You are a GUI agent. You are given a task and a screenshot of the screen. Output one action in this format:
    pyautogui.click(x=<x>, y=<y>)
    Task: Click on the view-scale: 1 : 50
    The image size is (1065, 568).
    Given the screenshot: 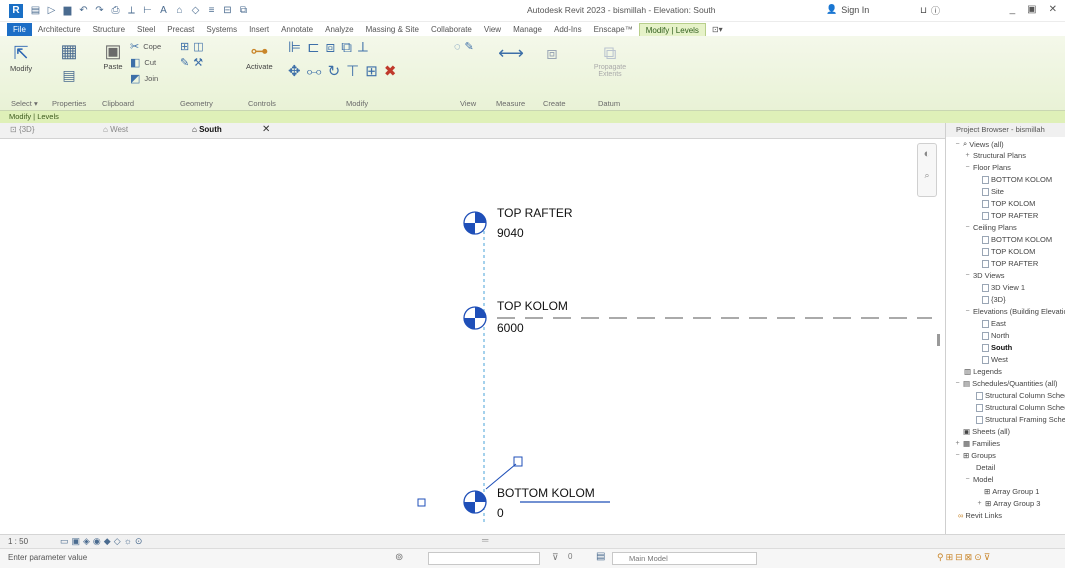 What is the action you would take?
    pyautogui.click(x=18, y=541)
    